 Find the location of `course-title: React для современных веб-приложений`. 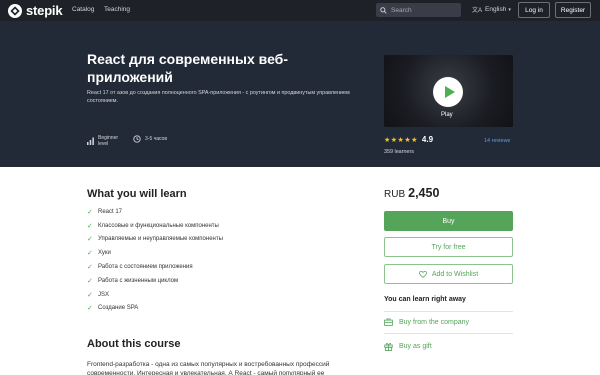

course-title: React для современных веб-приложений is located at coordinates (187, 68).